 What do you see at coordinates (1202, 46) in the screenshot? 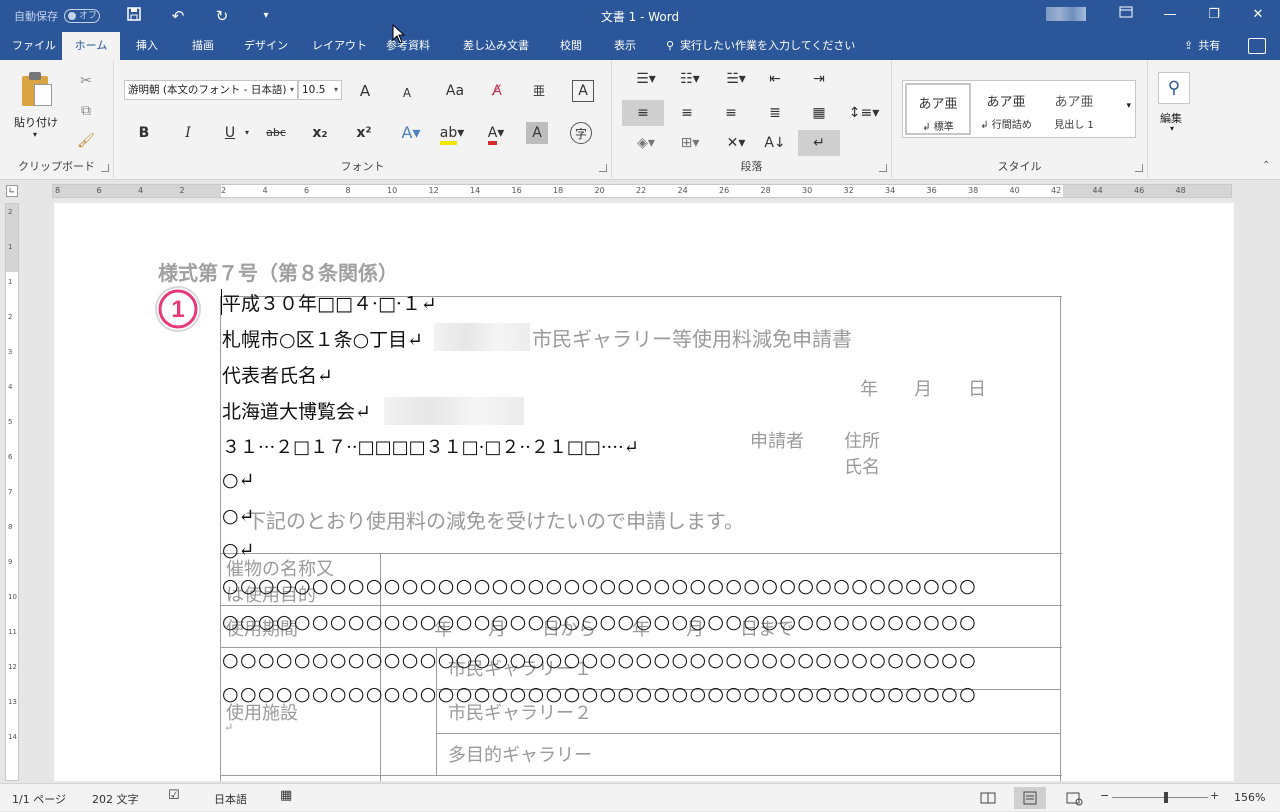
I see `share-button: ⇪ 共有` at bounding box center [1202, 46].